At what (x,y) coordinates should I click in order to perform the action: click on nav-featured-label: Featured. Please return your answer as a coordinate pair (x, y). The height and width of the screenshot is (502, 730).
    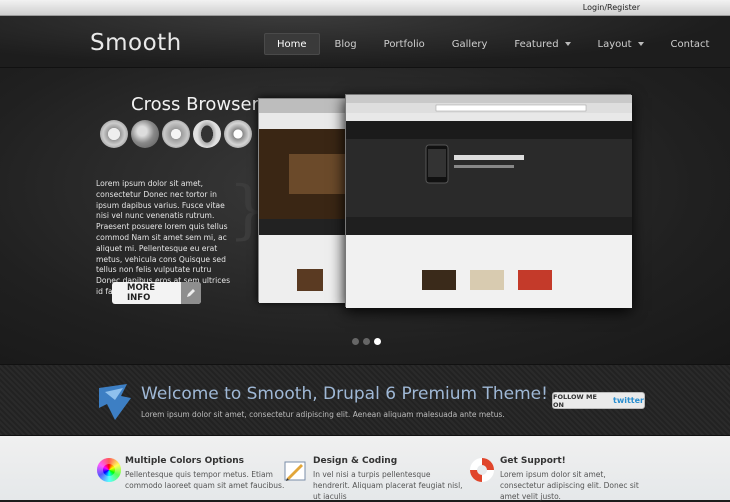
    Looking at the image, I should click on (536, 44).